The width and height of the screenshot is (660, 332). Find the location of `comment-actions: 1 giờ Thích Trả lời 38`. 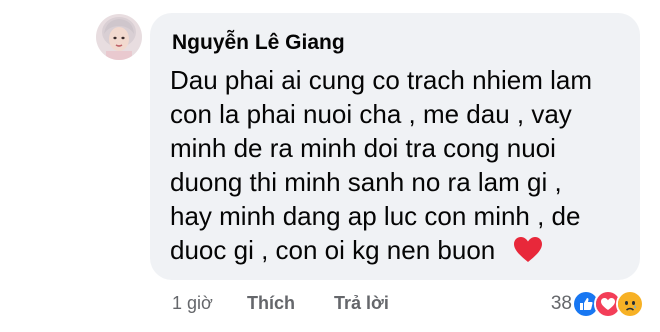

comment-actions: 1 giờ Thích Trả lời 38 is located at coordinates (416, 304).